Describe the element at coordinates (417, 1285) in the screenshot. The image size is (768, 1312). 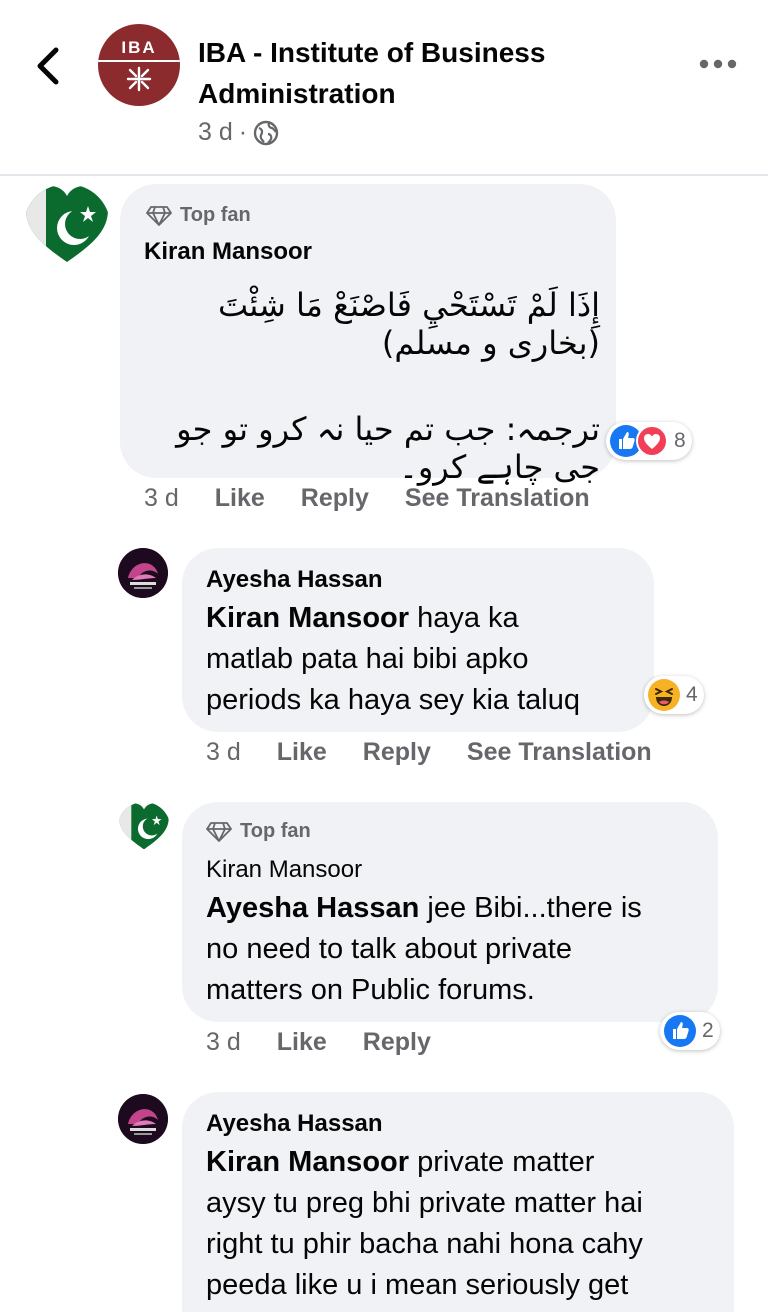
I see `text-line: peeda like u i mean seriously get` at that location.